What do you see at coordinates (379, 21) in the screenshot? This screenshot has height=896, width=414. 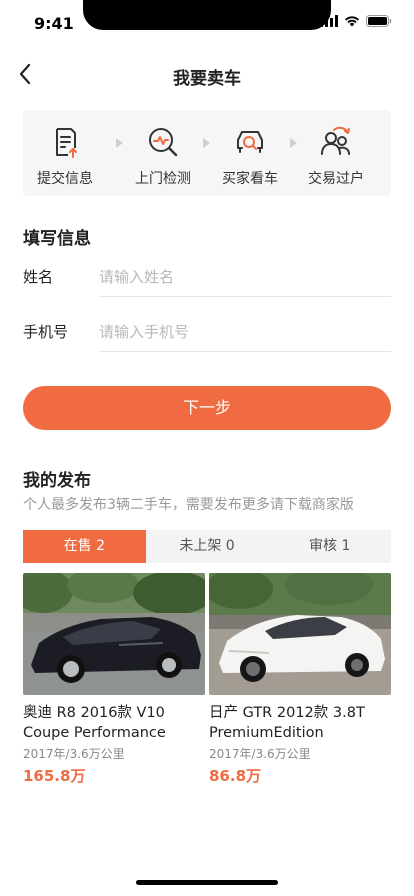 I see `battery-icon` at bounding box center [379, 21].